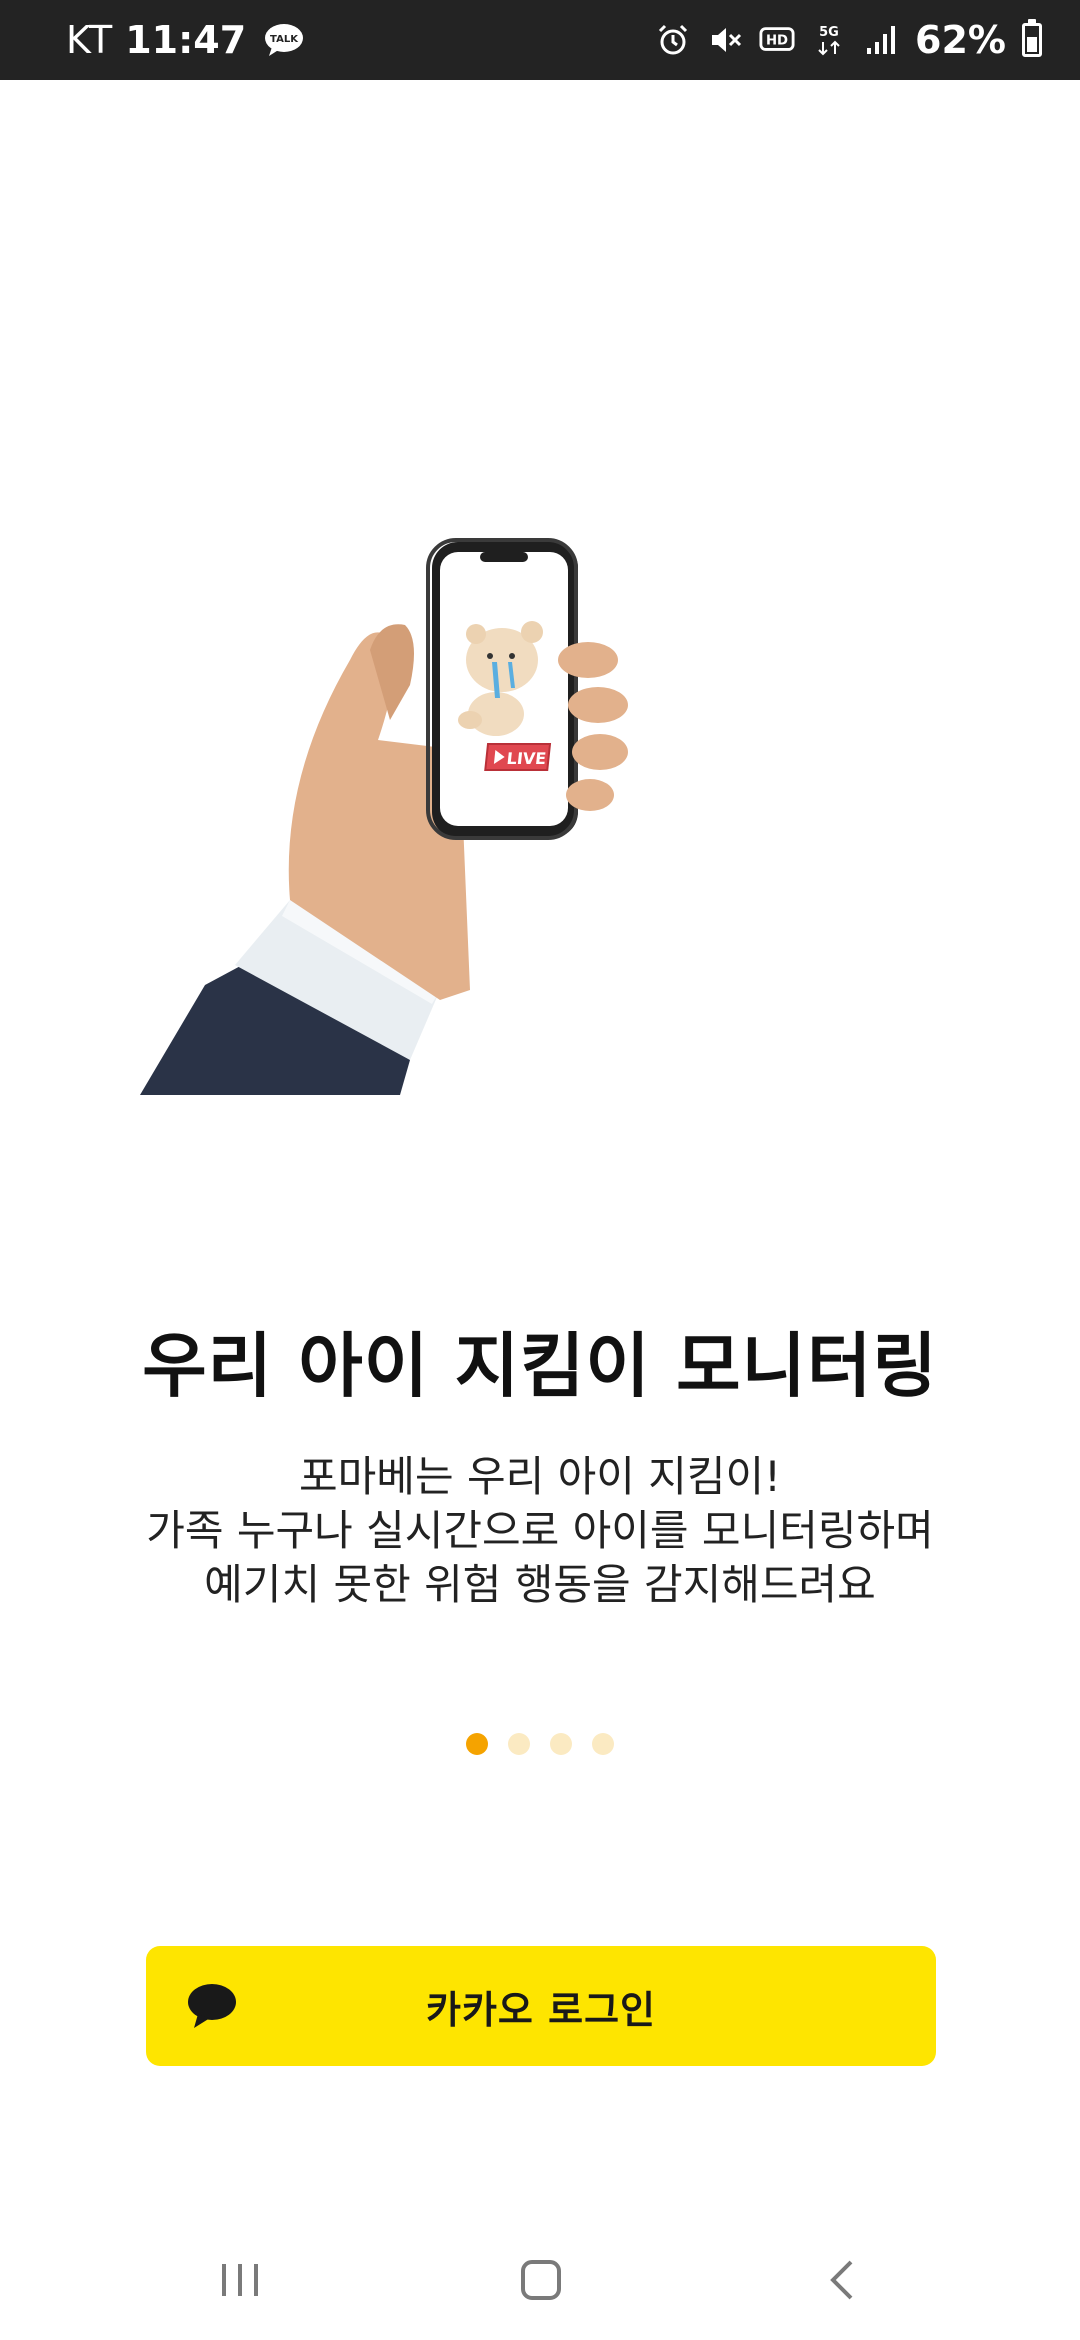 The height and width of the screenshot is (2340, 1080). Describe the element at coordinates (960, 40) in the screenshot. I see `battery-percent: 62%` at that location.